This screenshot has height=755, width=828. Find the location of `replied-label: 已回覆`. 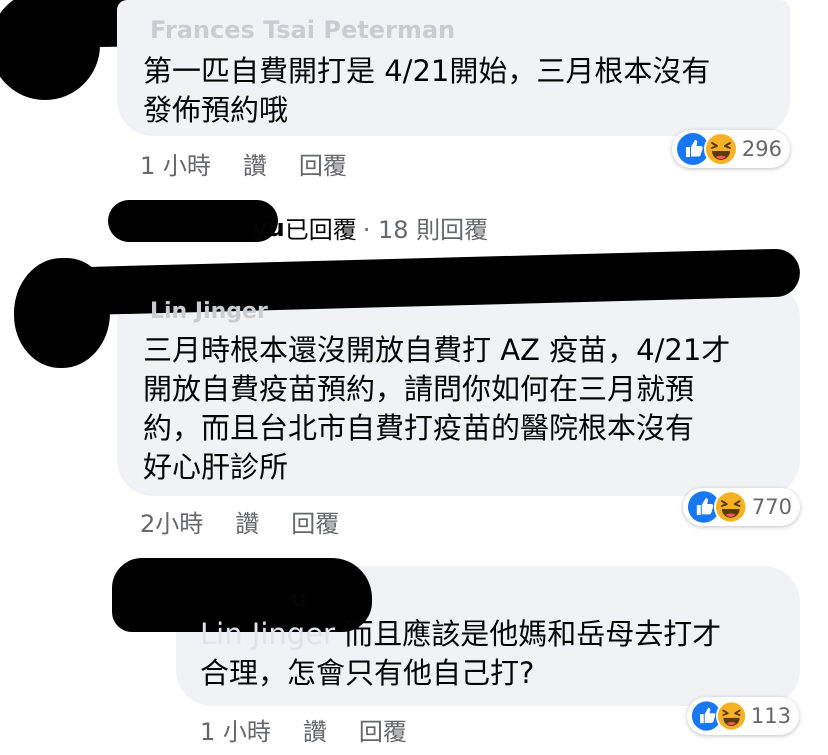

replied-label: 已回覆 is located at coordinates (320, 230).